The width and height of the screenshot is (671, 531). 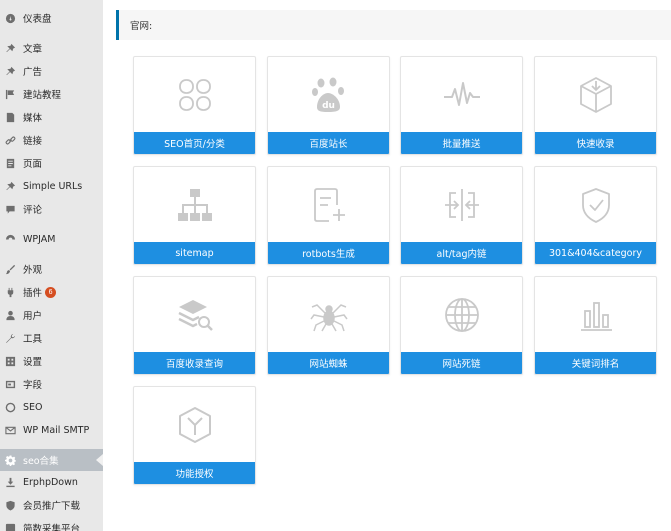 I want to click on sidebar-item-label: WP Mail SMTP, so click(x=56, y=430).